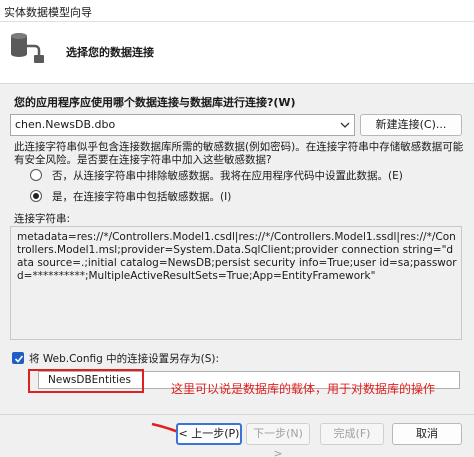  What do you see at coordinates (124, 358) in the screenshot?
I see `save-setting-label: 将 Web.Config 中的连接设置另存为(S):` at bounding box center [124, 358].